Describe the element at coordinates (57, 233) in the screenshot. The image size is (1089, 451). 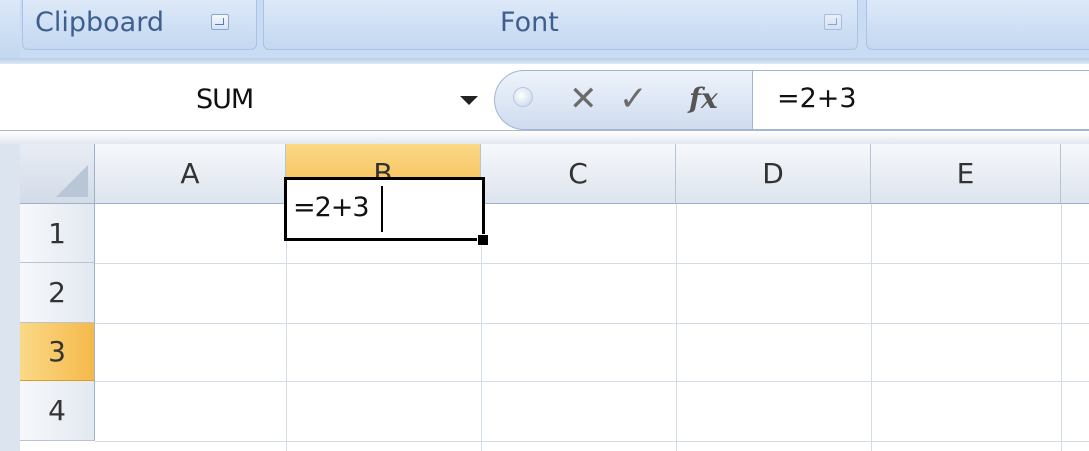
I see `row-header-1: 1` at that location.